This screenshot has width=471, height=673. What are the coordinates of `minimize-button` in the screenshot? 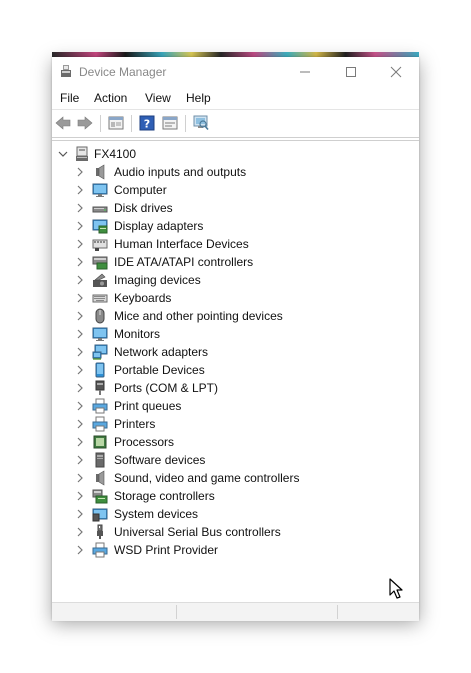 It's located at (305, 71).